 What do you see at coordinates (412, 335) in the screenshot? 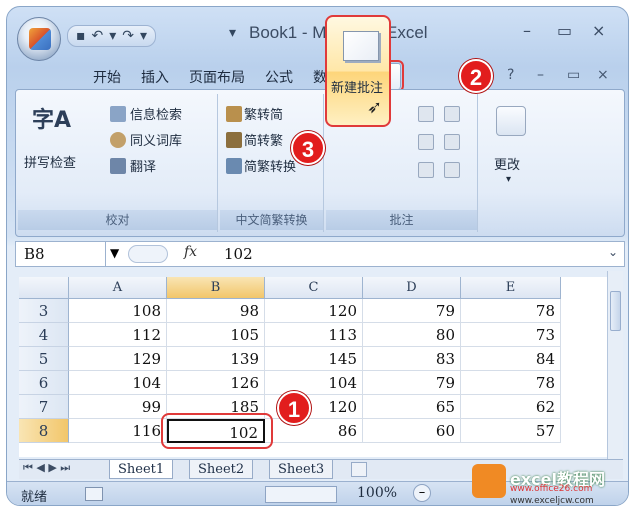
I see `table-cell: 80` at bounding box center [412, 335].